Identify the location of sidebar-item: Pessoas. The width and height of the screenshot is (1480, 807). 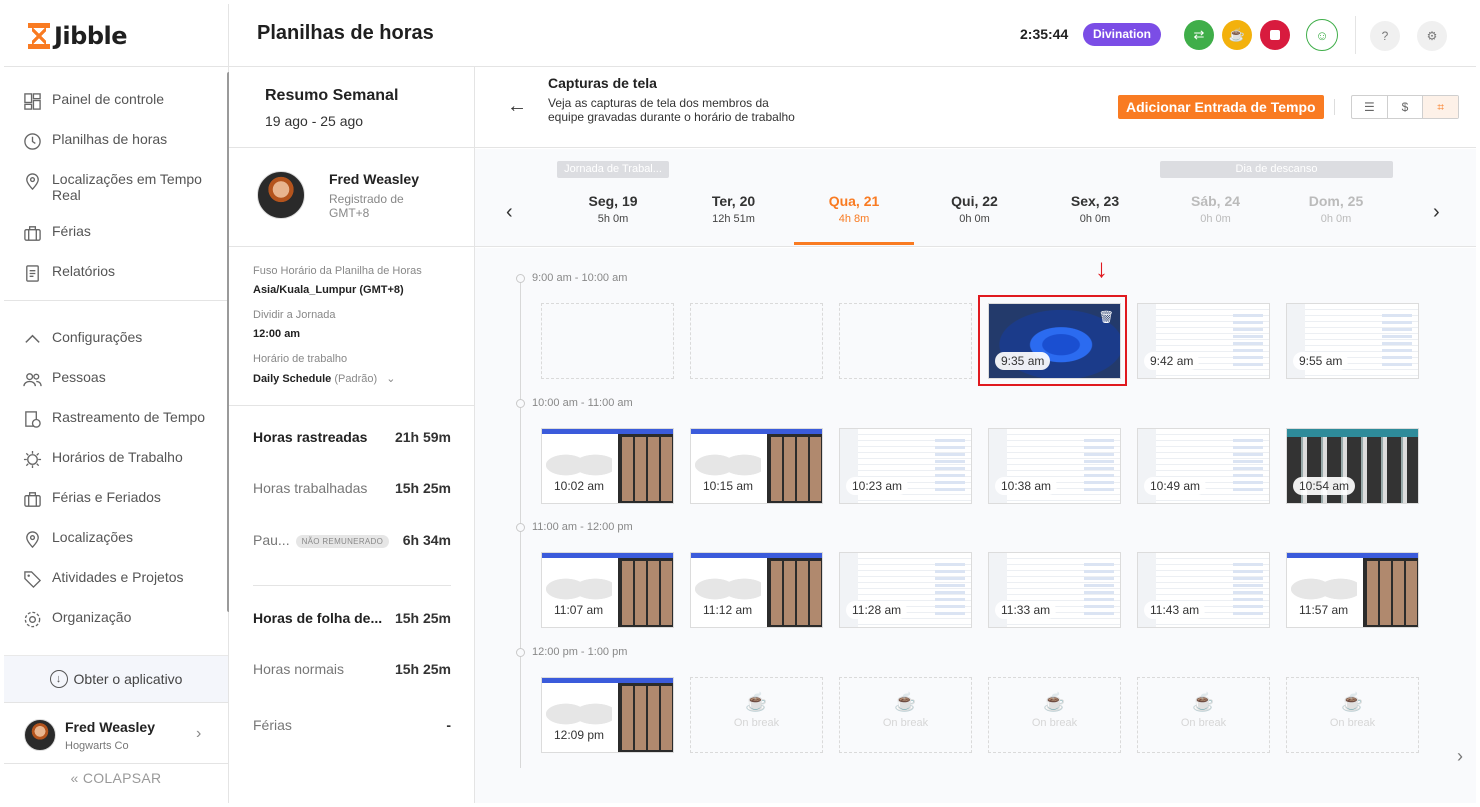
(122, 378).